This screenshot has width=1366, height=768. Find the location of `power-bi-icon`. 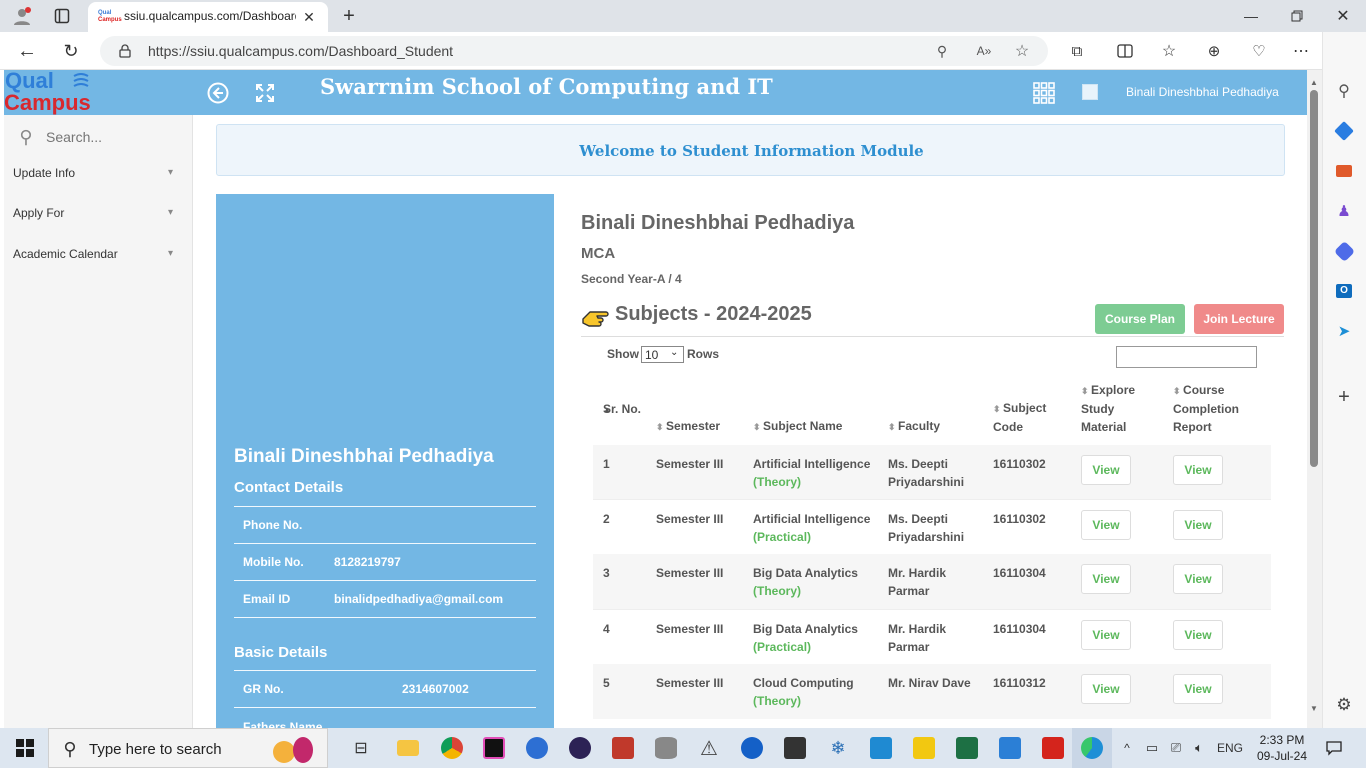

power-bi-icon is located at coordinates (924, 748).